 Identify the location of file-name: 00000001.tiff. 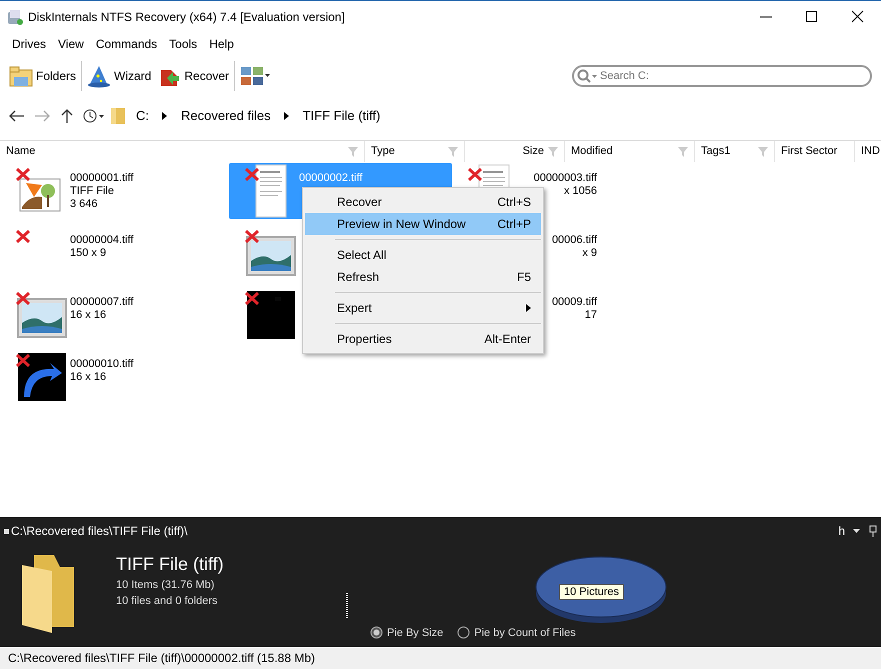
(102, 178).